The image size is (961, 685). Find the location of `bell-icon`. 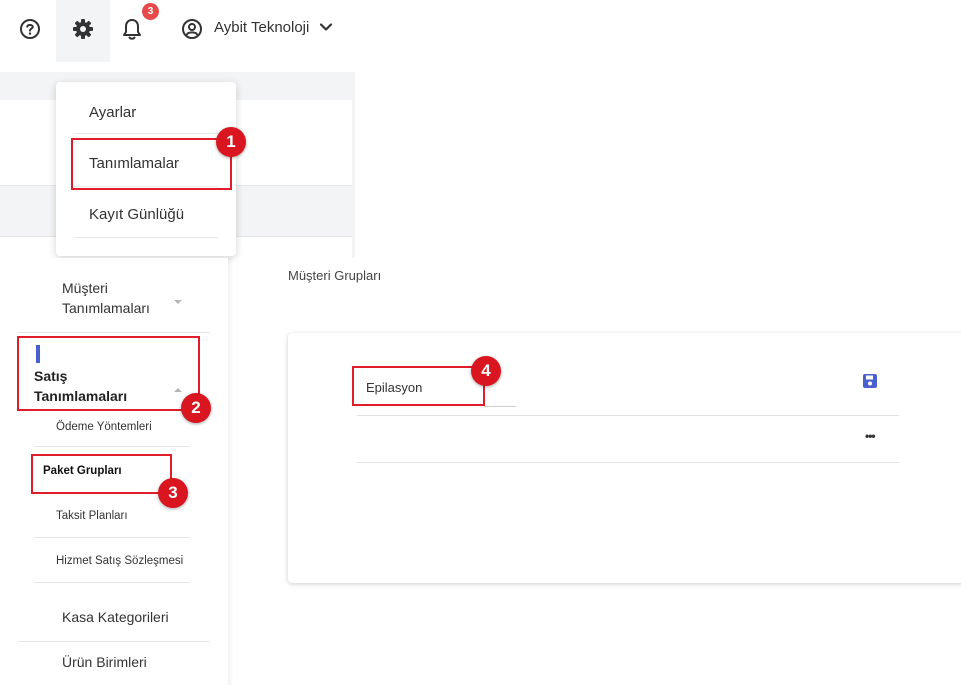

bell-icon is located at coordinates (132, 29).